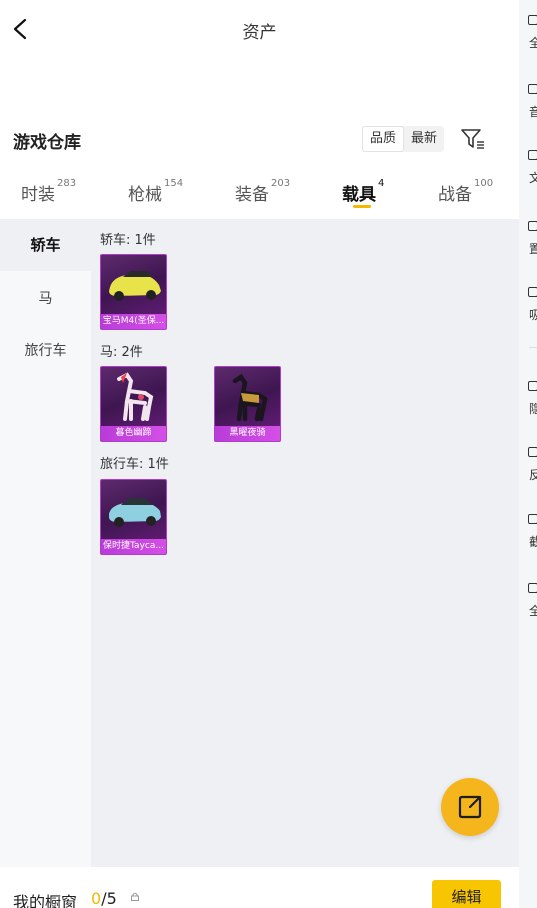 The height and width of the screenshot is (908, 537). Describe the element at coordinates (533, 315) in the screenshot. I see `panel-item-label: 吸` at that location.